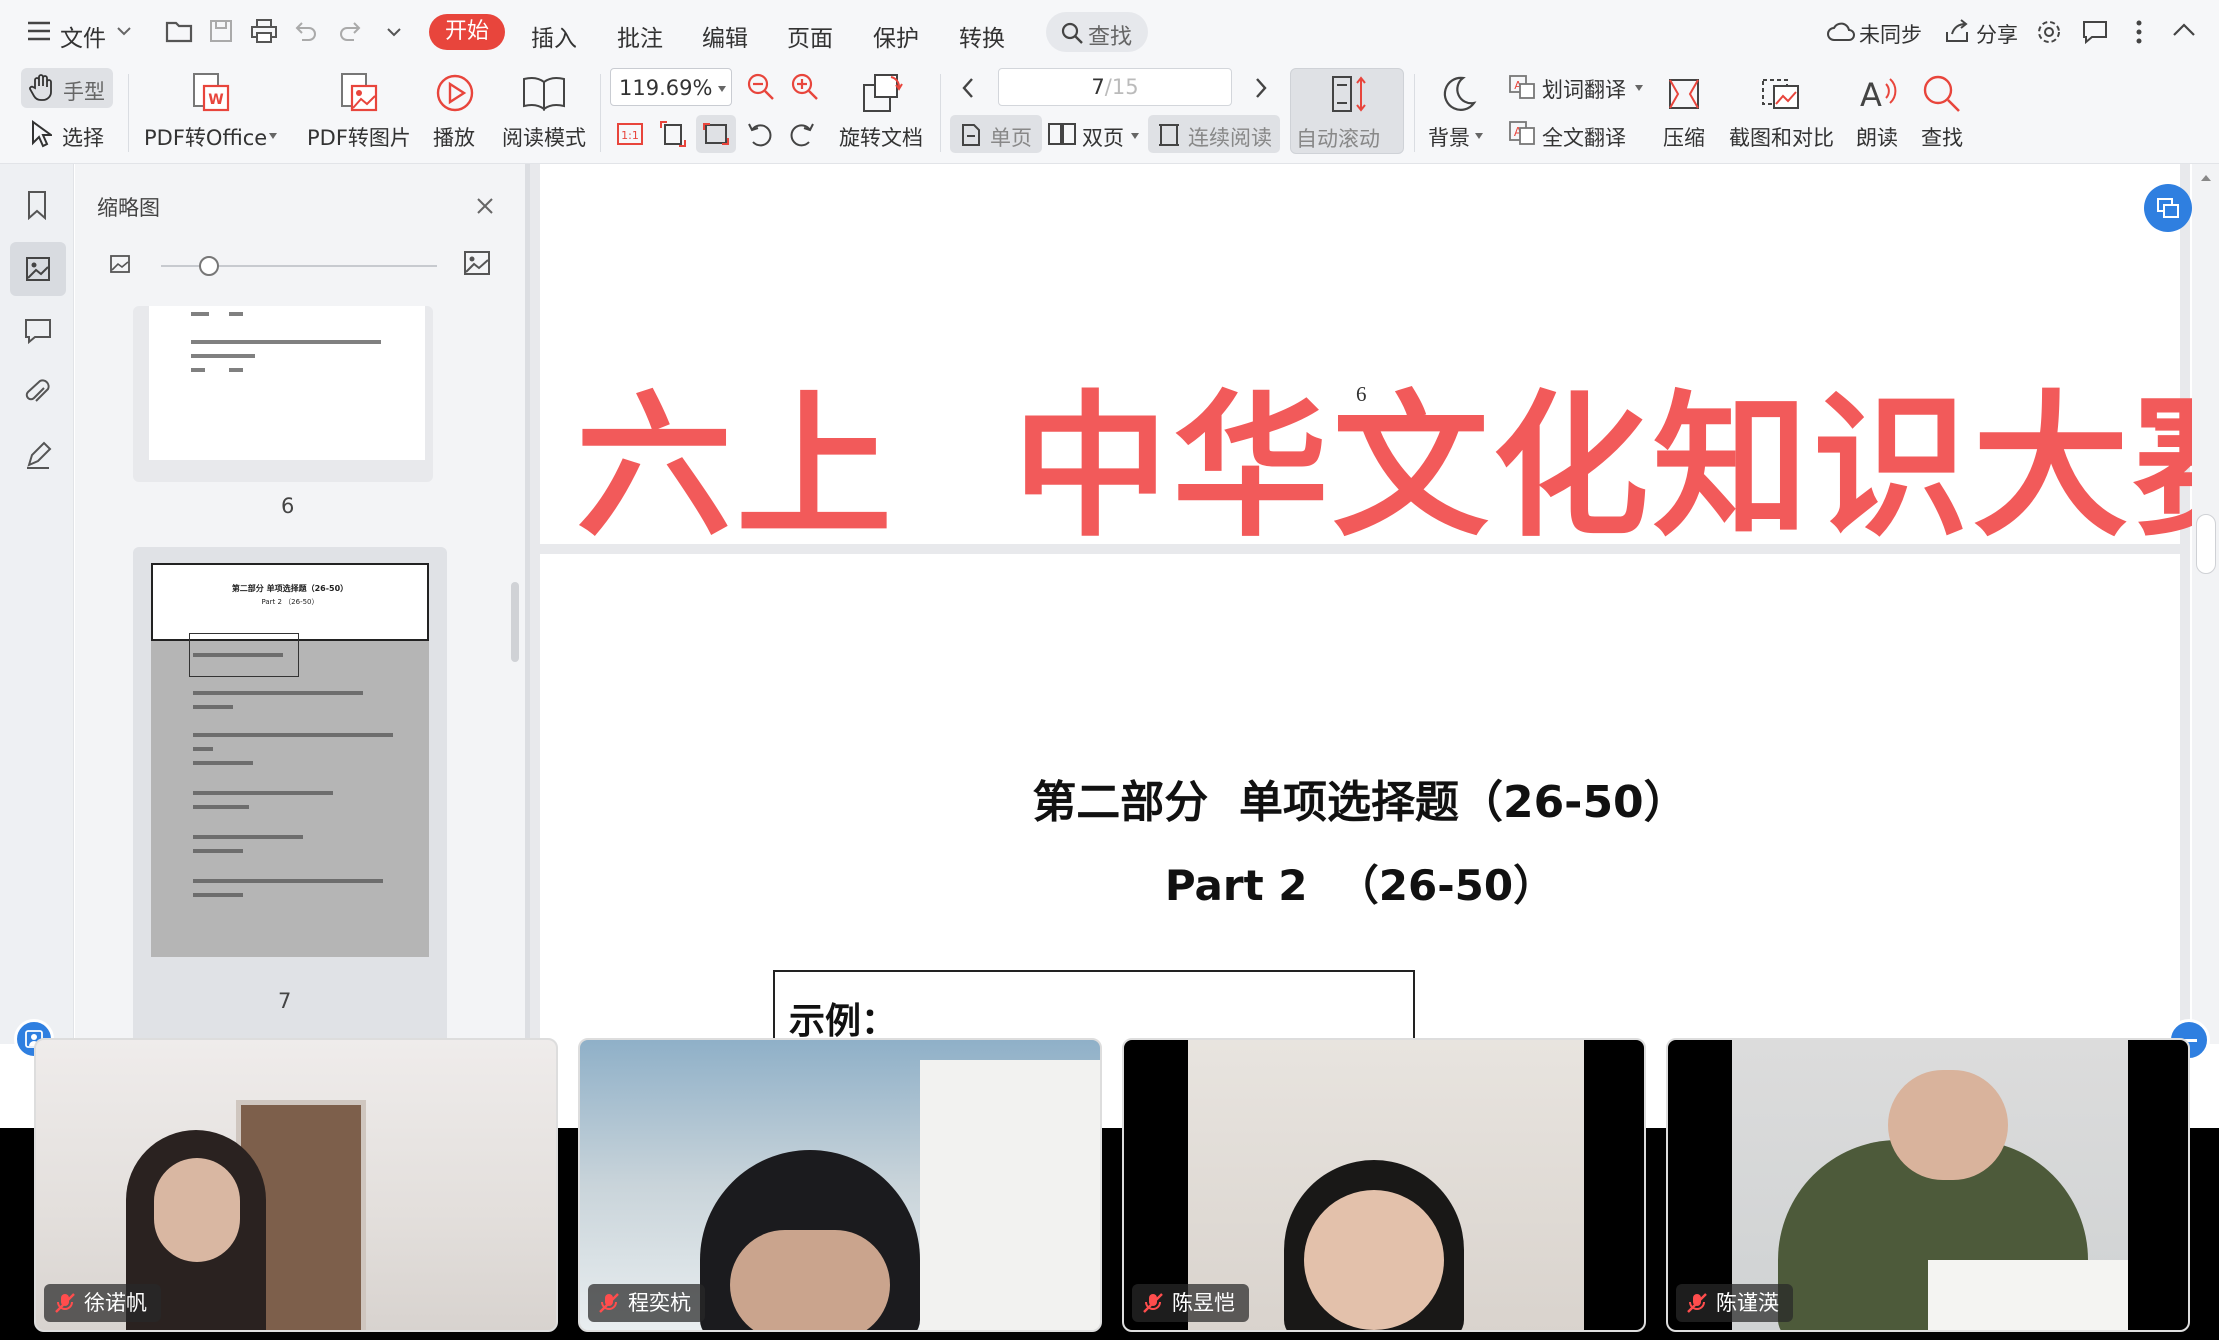 The image size is (2219, 1340). What do you see at coordinates (120, 264) in the screenshot?
I see `small-thumbnail-icon` at bounding box center [120, 264].